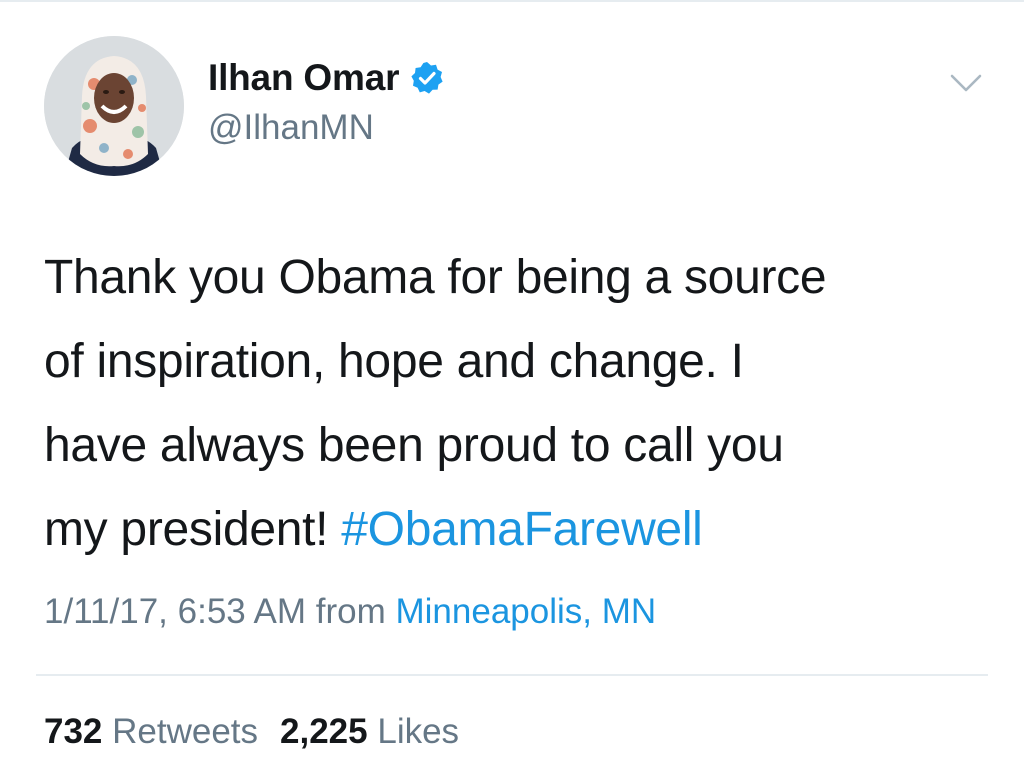  Describe the element at coordinates (394, 361) in the screenshot. I see `tweet-text-line: of inspiration, hope and change. I` at that location.